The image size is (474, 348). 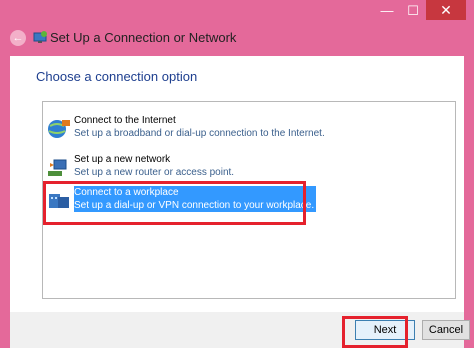 What do you see at coordinates (122, 159) in the screenshot?
I see `option-title: Set up a new network` at bounding box center [122, 159].